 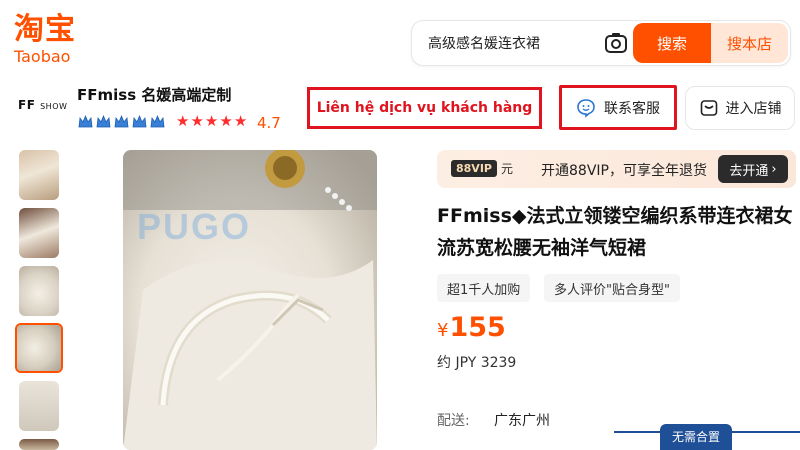 I want to click on shop-crown-level, so click(x=121, y=121).